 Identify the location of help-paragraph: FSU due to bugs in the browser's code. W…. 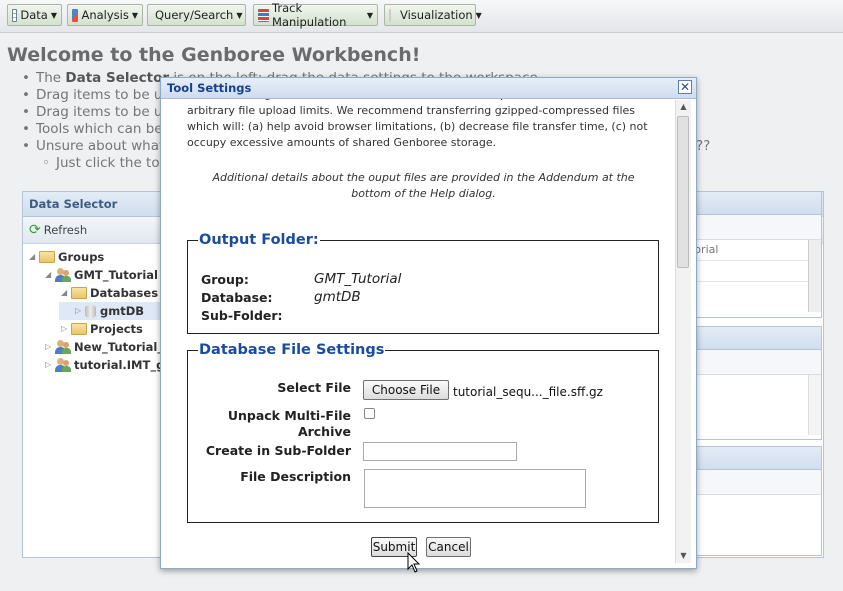
(417, 124).